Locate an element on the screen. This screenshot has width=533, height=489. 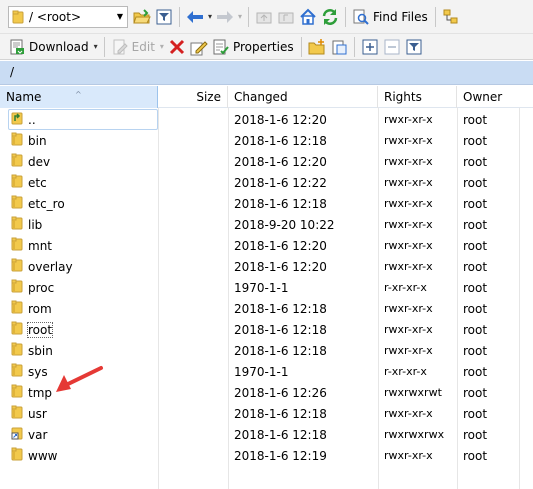
file-row: proc 1970-1-1 r-xr-xr-x root is located at coordinates (266, 287).